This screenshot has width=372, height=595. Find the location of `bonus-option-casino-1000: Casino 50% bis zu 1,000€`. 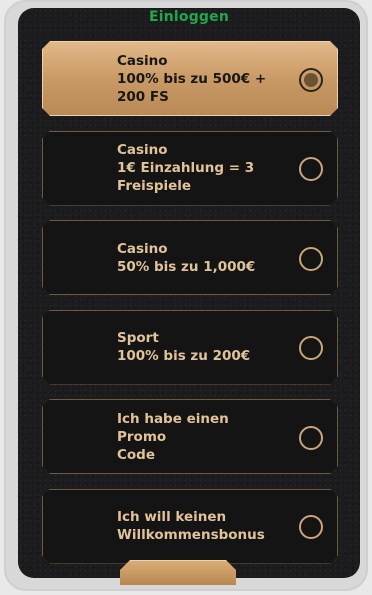

bonus-option-casino-1000: Casino 50% bis zu 1,000€ is located at coordinates (190, 257).